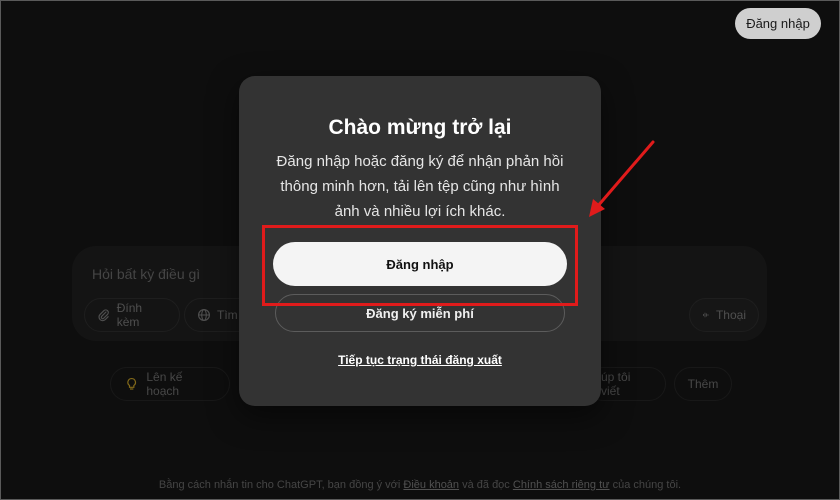 The height and width of the screenshot is (500, 840). What do you see at coordinates (420, 360) in the screenshot?
I see `continue-logged-out-link: Tiếp tục trạng thái đăng xuất` at bounding box center [420, 360].